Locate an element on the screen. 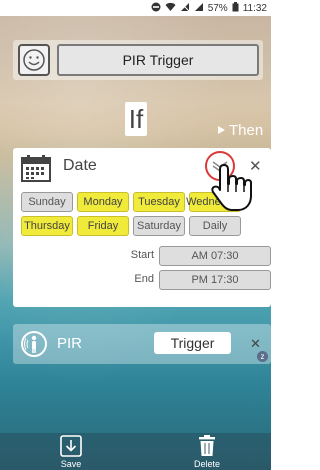  start-time-field: AM 07:30 is located at coordinates (215, 256).